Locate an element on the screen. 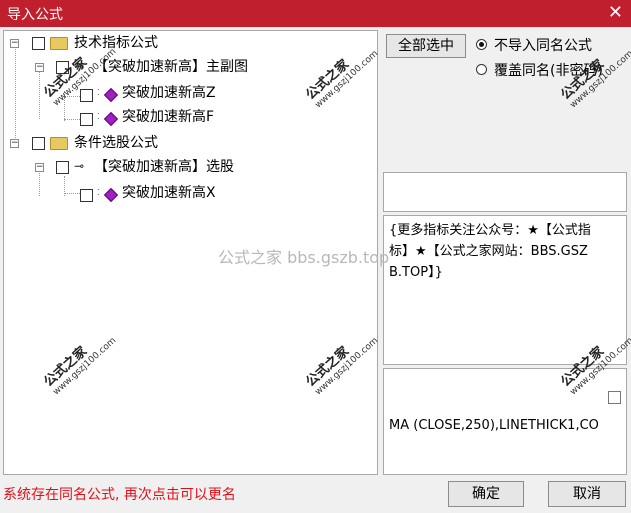 This screenshot has height=513, width=631. tree-node-item: ⁚ 突破加速新高X is located at coordinates (189, 193).